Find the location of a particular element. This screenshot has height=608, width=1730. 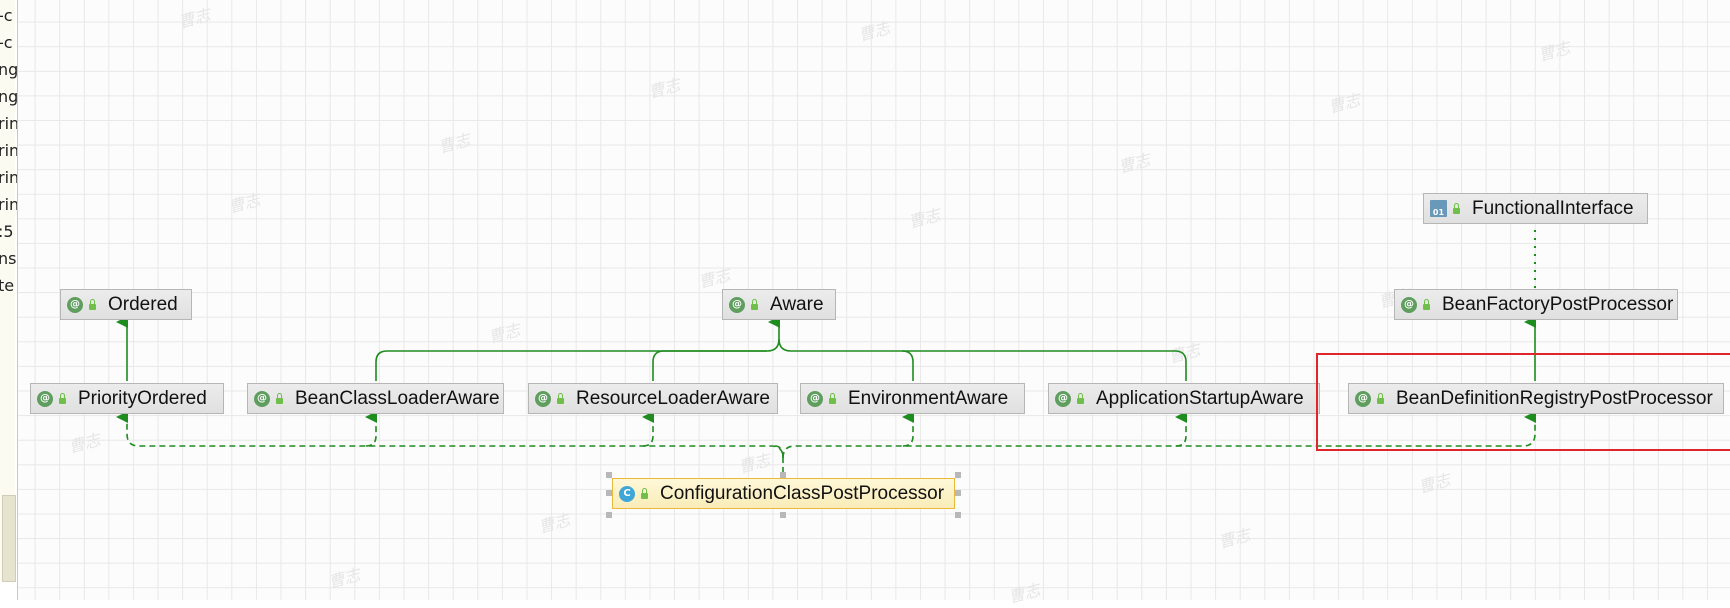

node-label: ResourceLoaderAware is located at coordinates (673, 398).